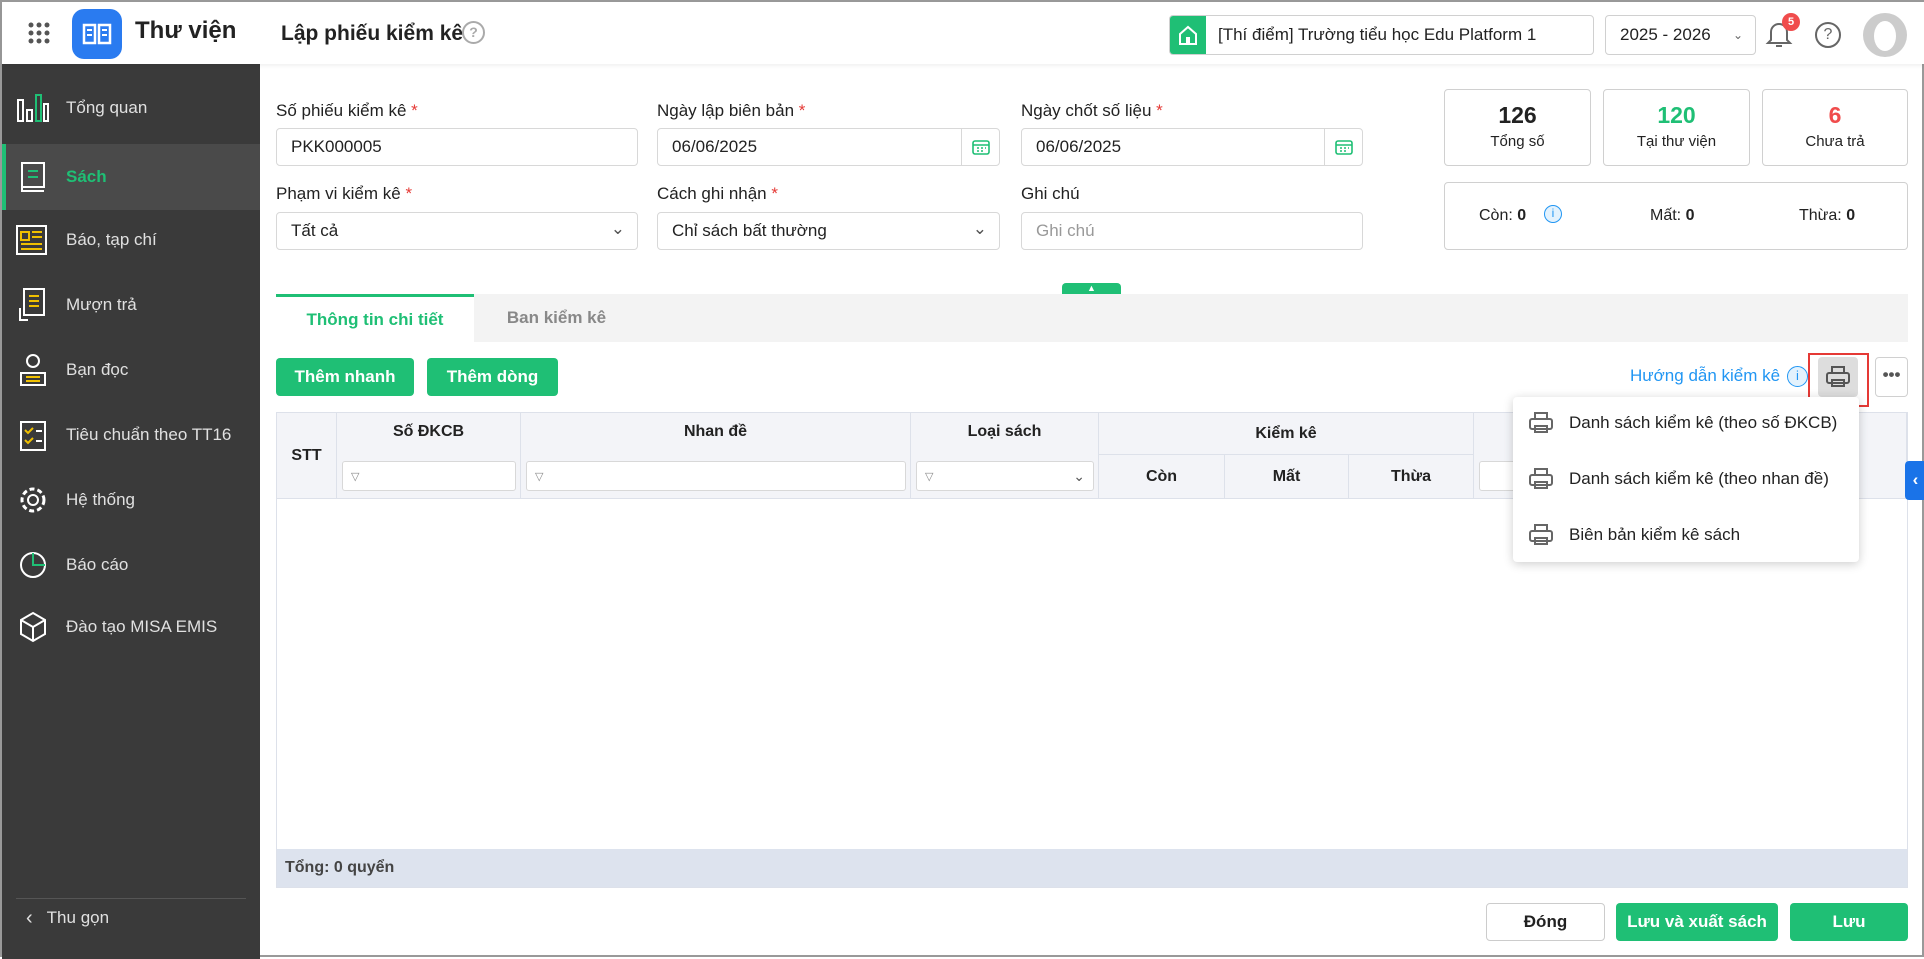 The height and width of the screenshot is (959, 1924). I want to click on home-icon, so click(1188, 35).